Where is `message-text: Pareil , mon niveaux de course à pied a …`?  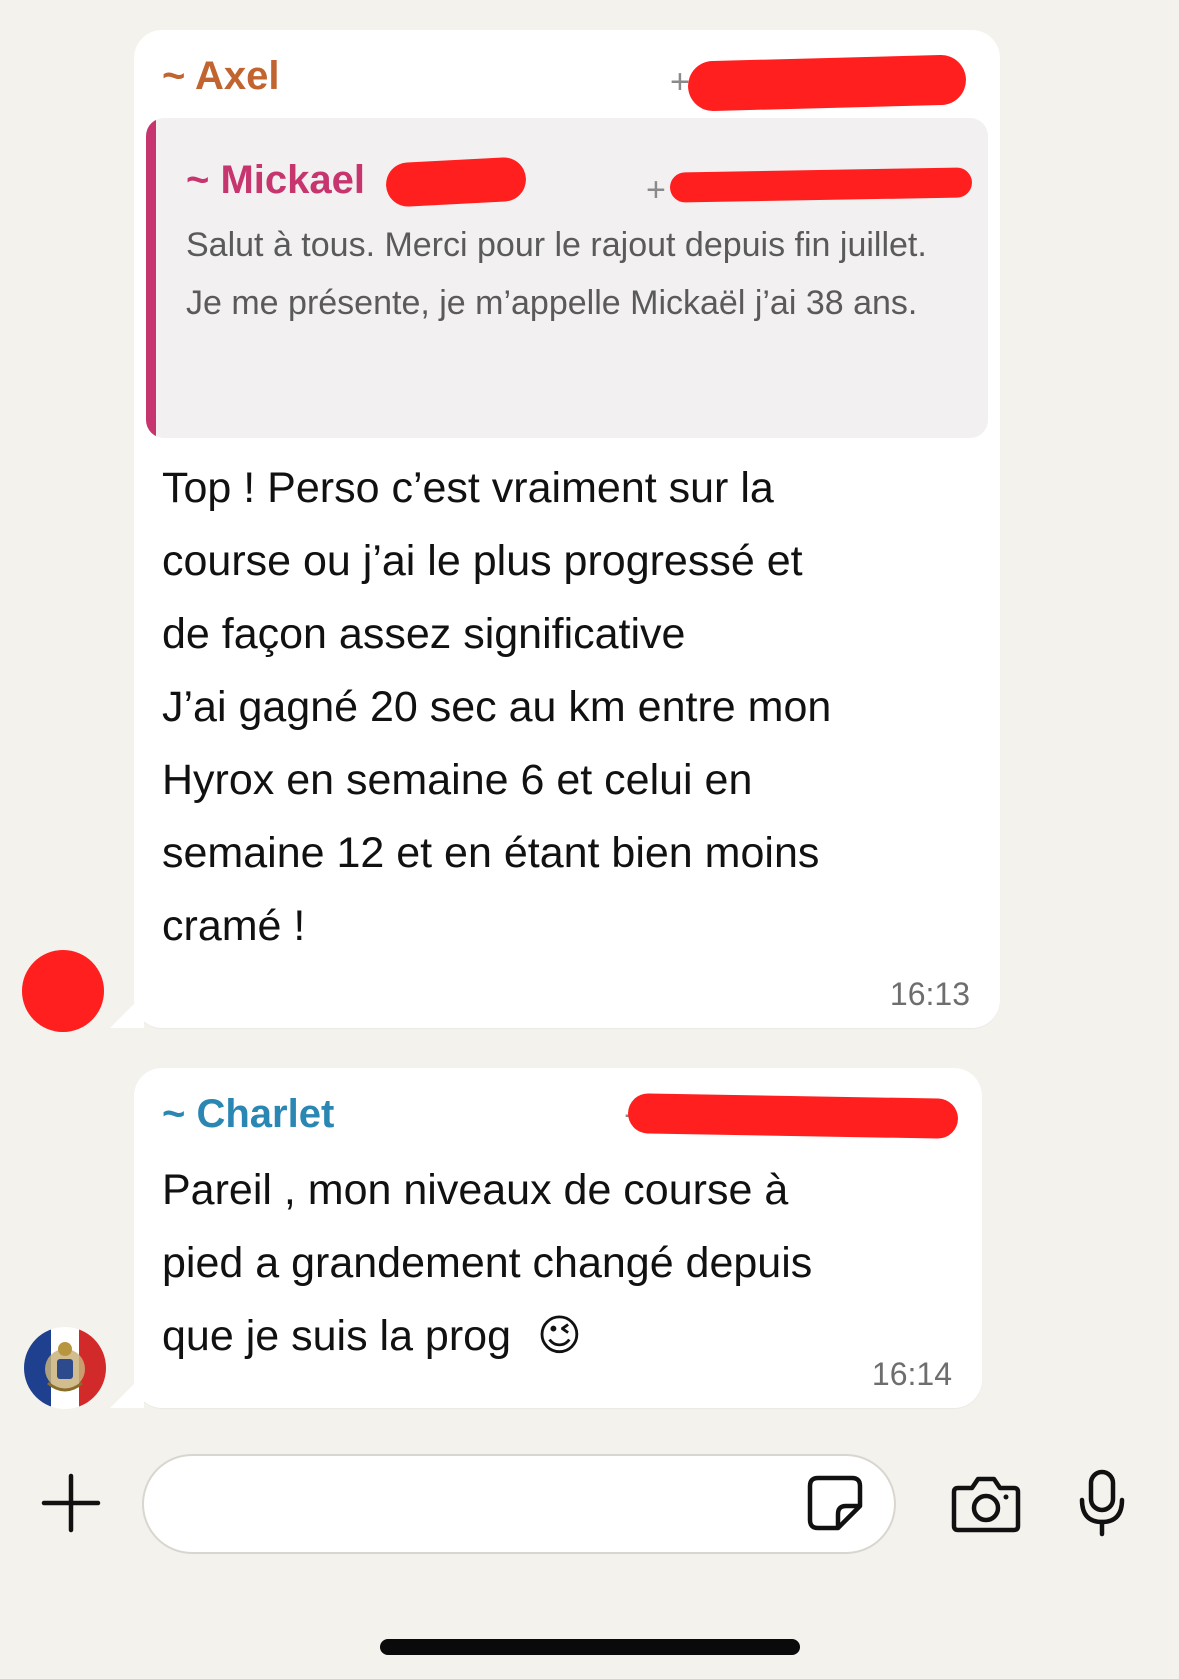 message-text: Pareil , mon niveaux de course à pied a … is located at coordinates (560, 1263).